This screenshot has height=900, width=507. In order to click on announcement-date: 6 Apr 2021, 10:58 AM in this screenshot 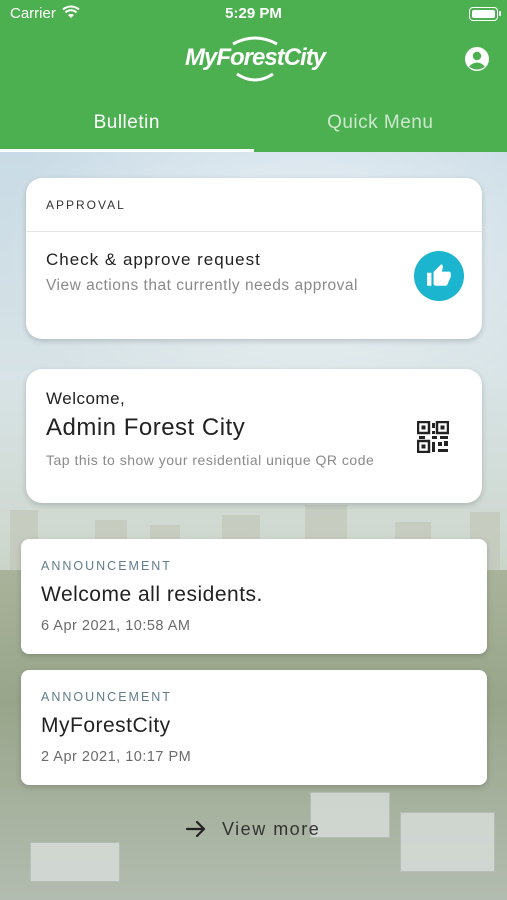, I will do `click(116, 626)`.